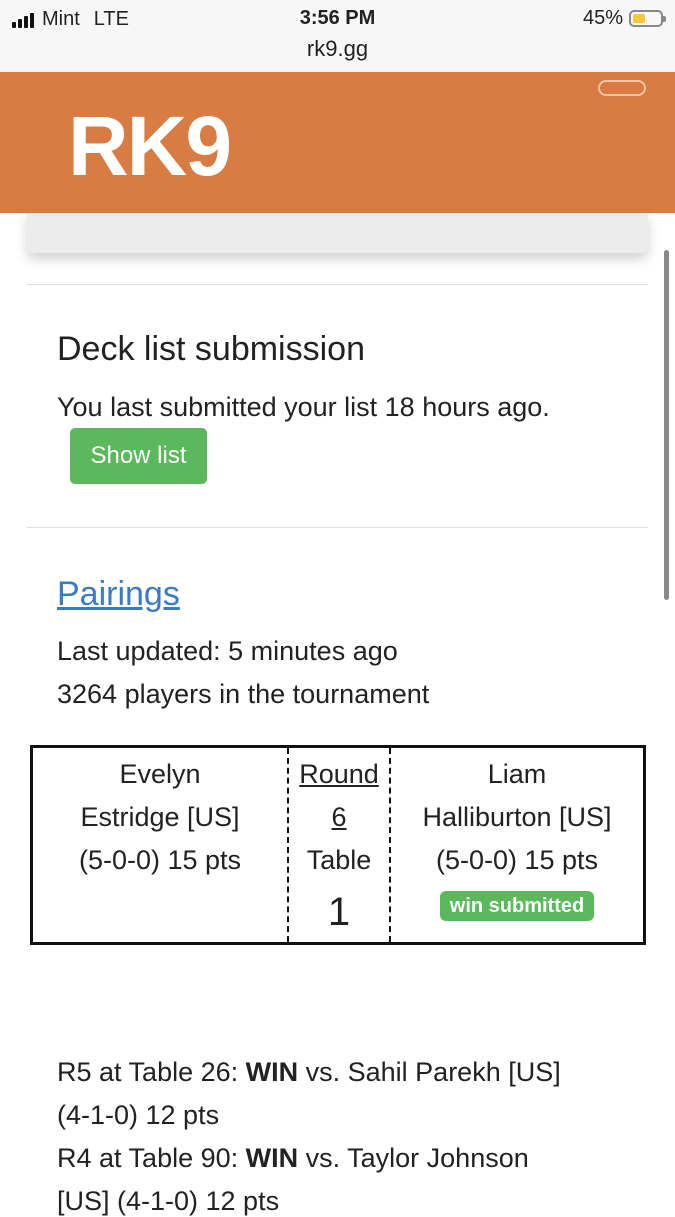  What do you see at coordinates (339, 860) in the screenshot?
I see `table-label: Table` at bounding box center [339, 860].